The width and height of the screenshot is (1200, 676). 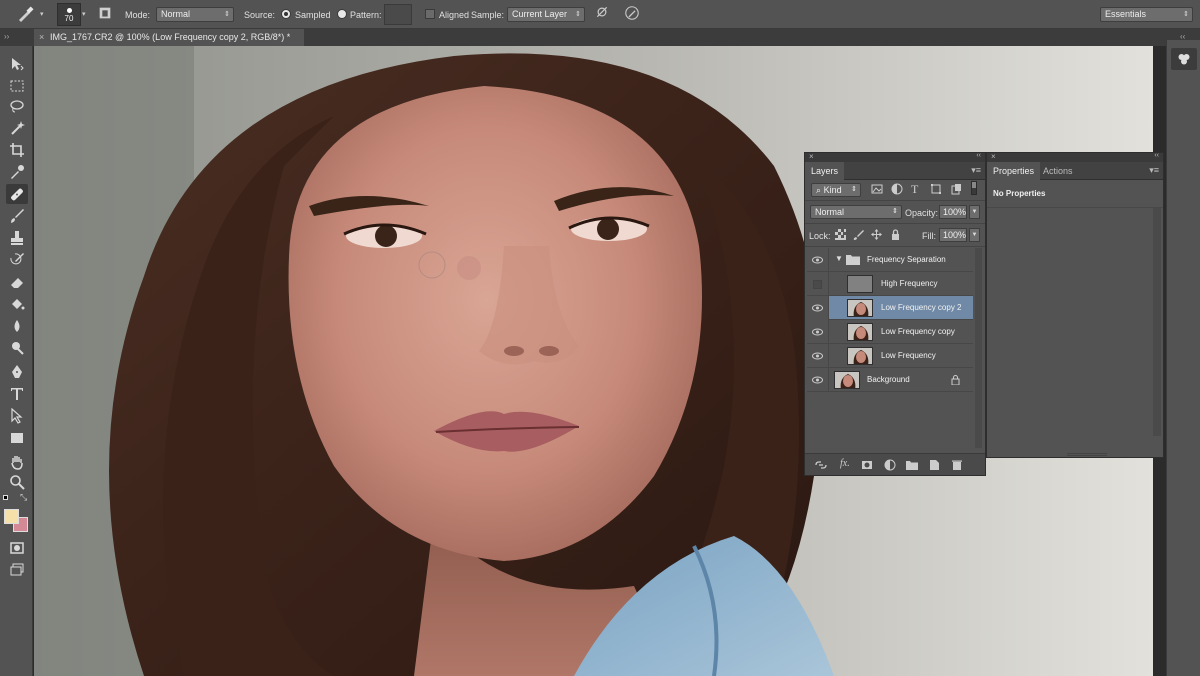 What do you see at coordinates (956, 189) in the screenshot?
I see `smart-object-filter-icon` at bounding box center [956, 189].